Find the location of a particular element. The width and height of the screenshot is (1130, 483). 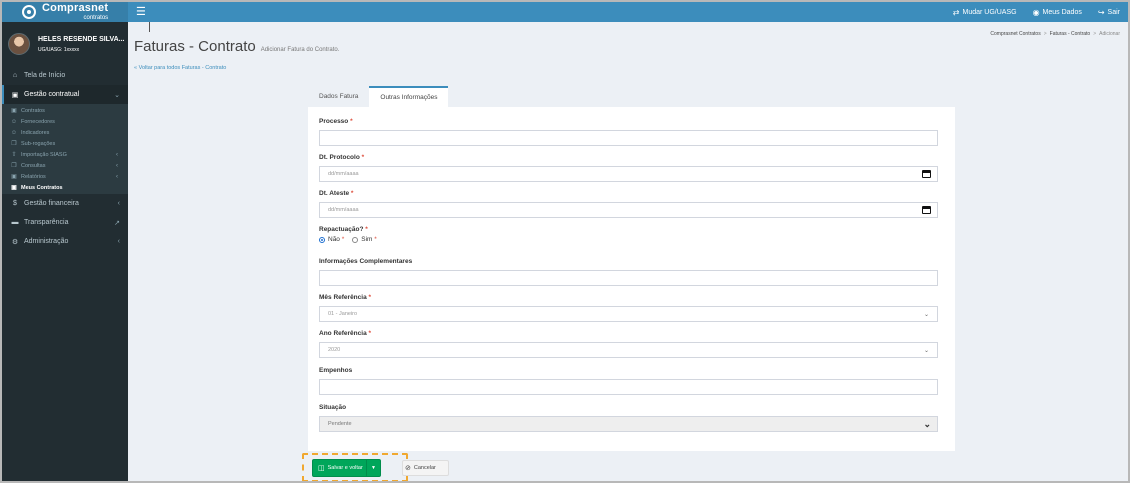

sidebar-item-administration: ⚙ Administração ‹ is located at coordinates (65, 241).